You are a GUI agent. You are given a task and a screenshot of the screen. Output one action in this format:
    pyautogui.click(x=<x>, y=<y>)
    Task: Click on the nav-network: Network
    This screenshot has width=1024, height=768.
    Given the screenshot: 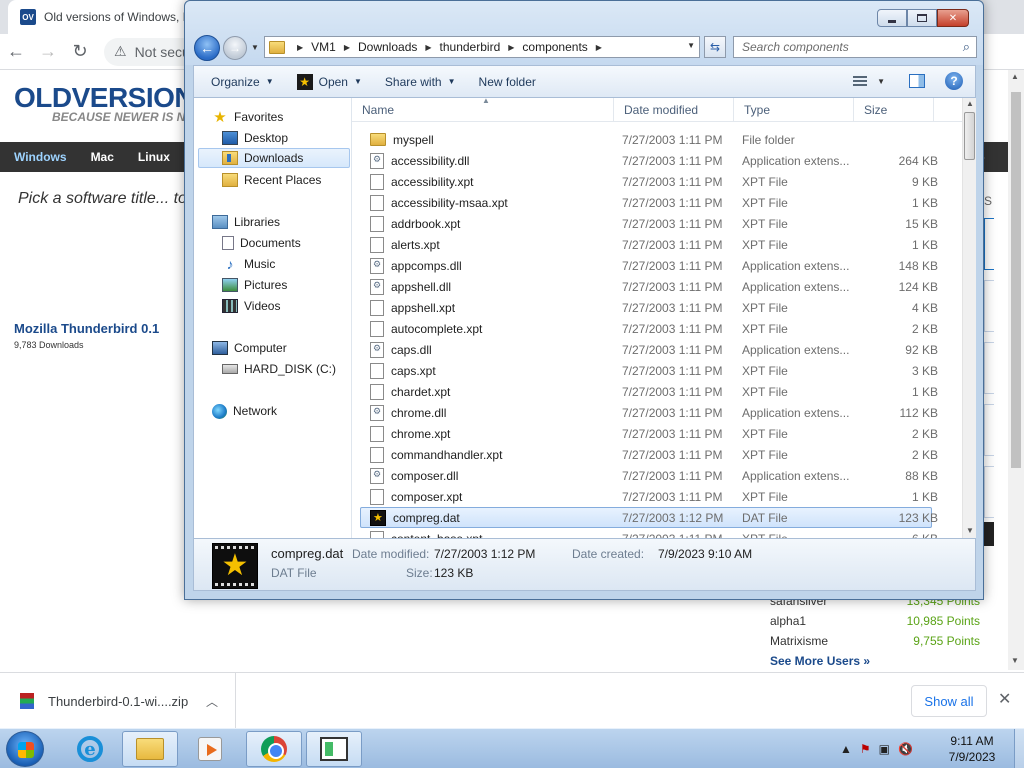 What is the action you would take?
    pyautogui.click(x=244, y=411)
    